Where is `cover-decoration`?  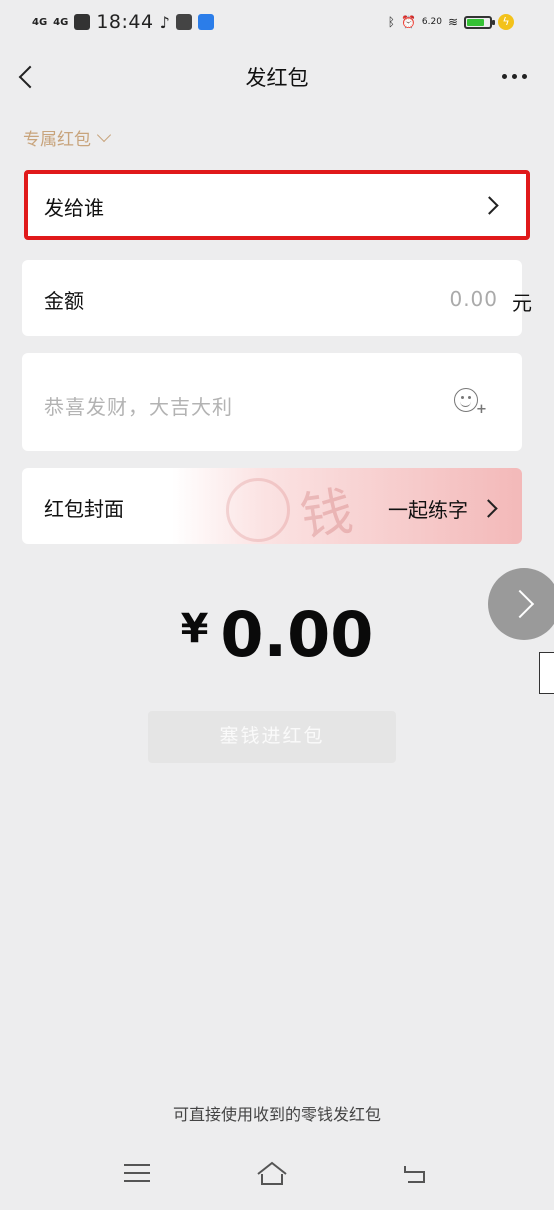
cover-decoration is located at coordinates (258, 510).